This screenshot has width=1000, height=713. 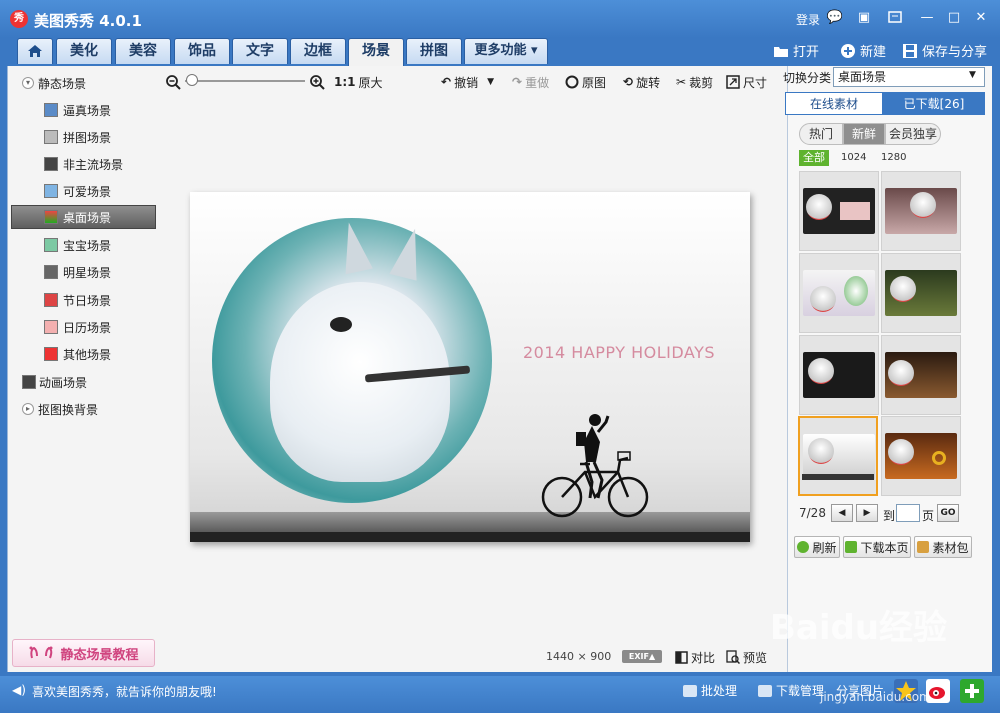 I want to click on open-button: 打开, so click(x=796, y=50).